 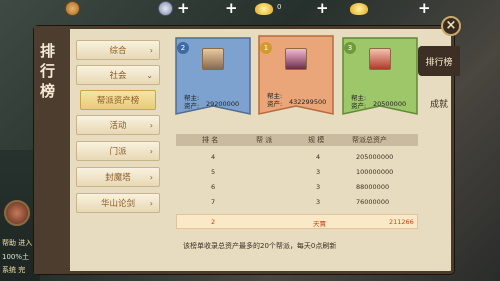 What do you see at coordinates (17, 243) in the screenshot?
I see `side-label: 帮助 进入` at bounding box center [17, 243].